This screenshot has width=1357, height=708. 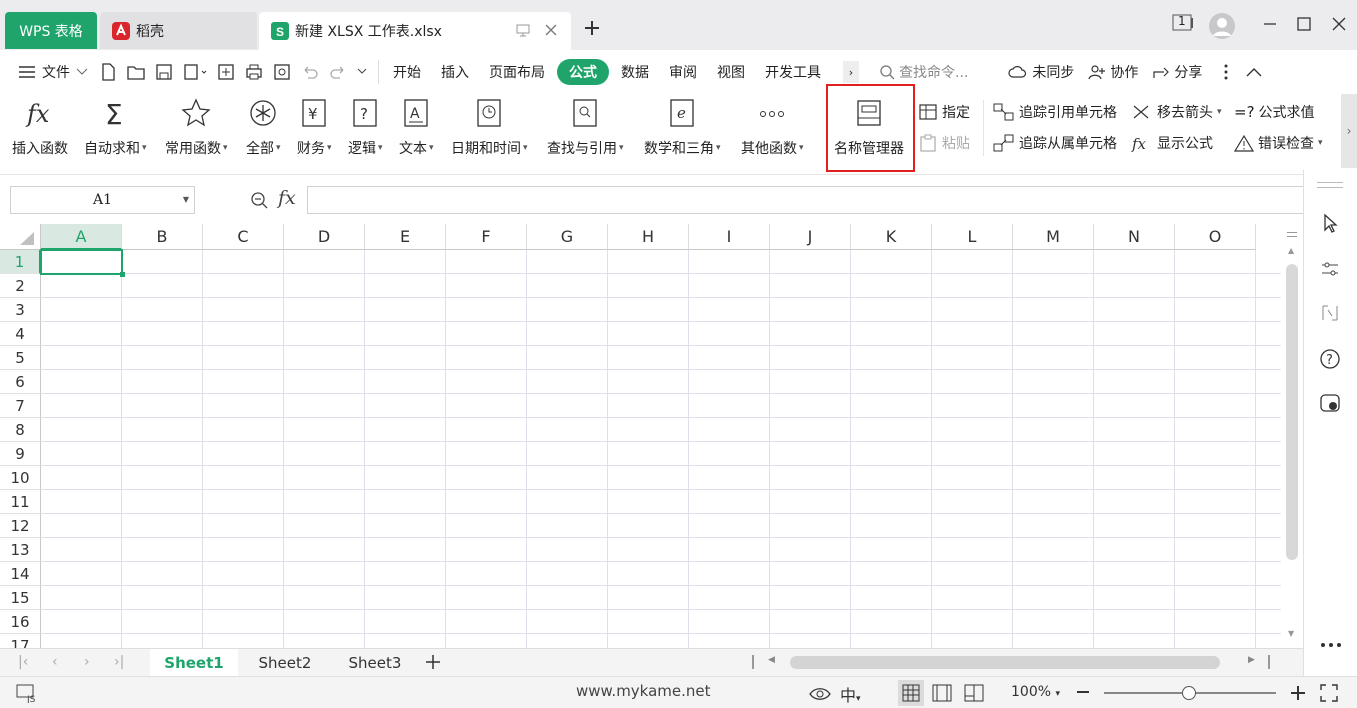 I want to click on save-icon, so click(x=164, y=72).